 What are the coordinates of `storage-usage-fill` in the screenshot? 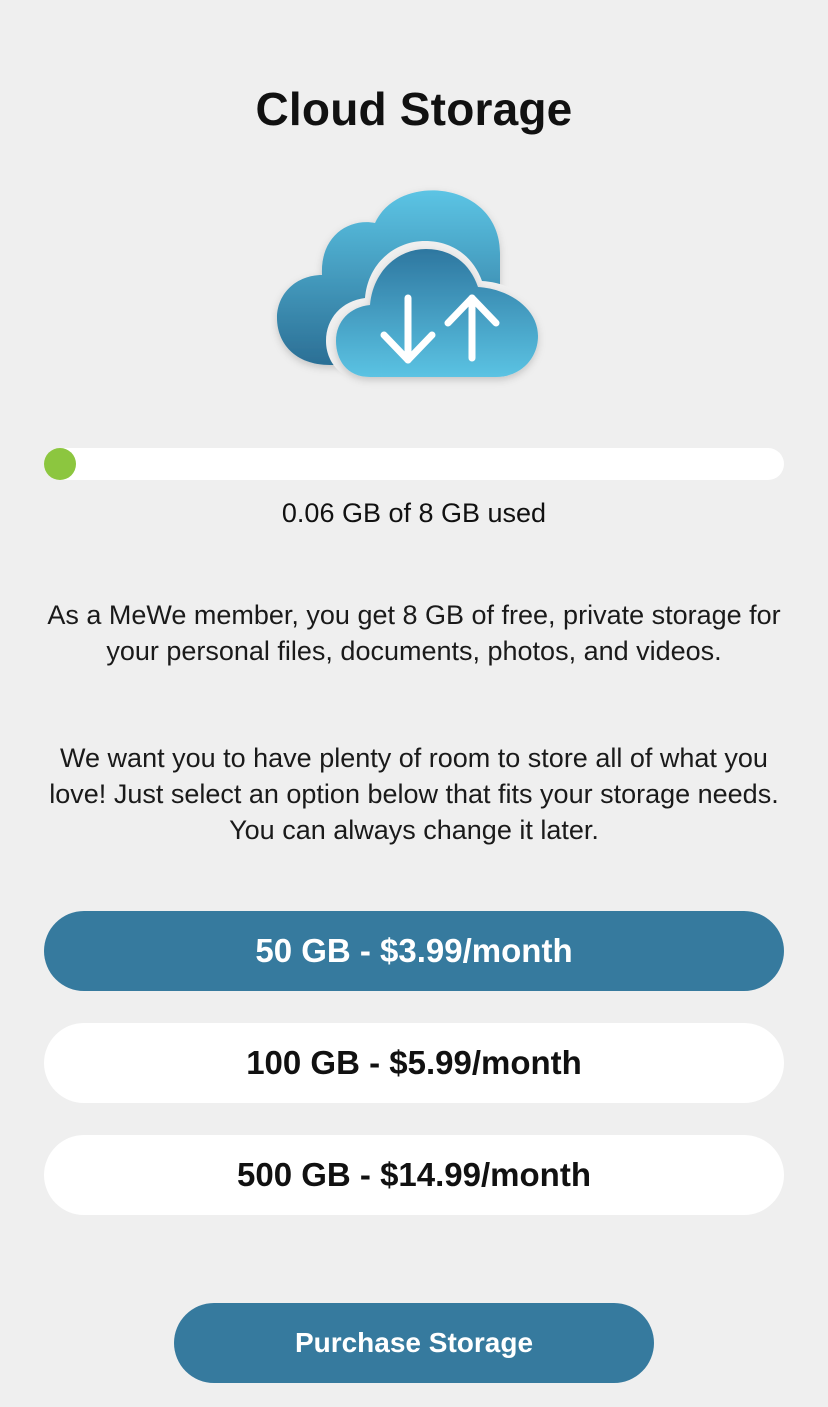 It's located at (60, 464).